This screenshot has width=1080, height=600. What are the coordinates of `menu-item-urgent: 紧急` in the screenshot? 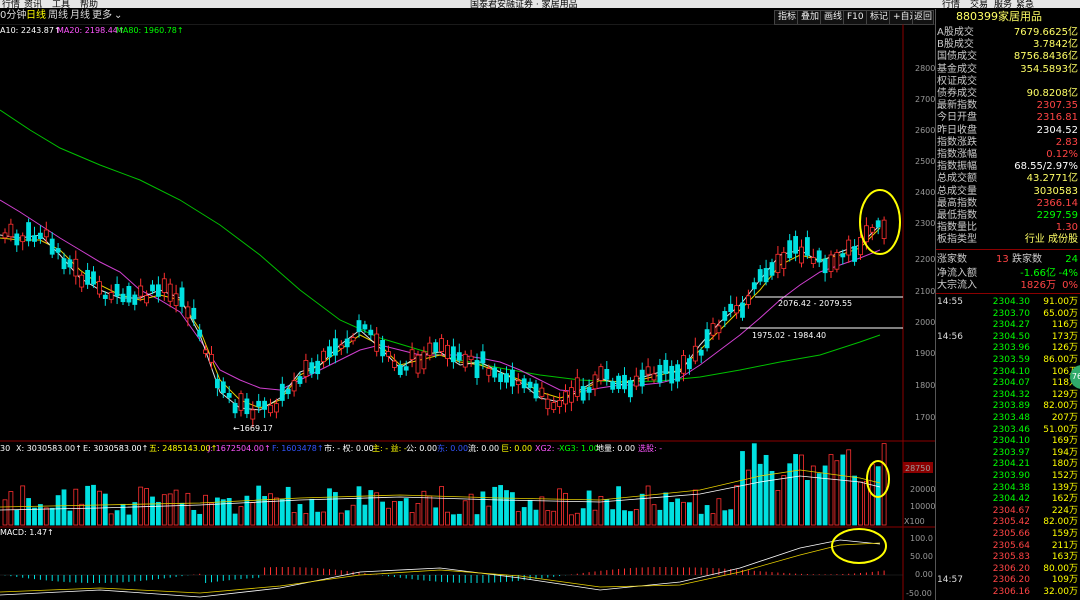 It's located at (1025, 4).